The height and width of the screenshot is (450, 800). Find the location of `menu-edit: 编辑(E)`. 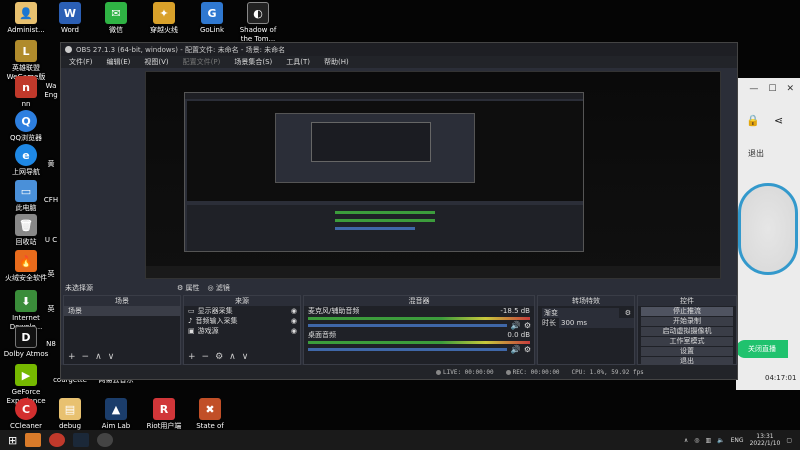

menu-edit: 编辑(E) is located at coordinates (119, 62).